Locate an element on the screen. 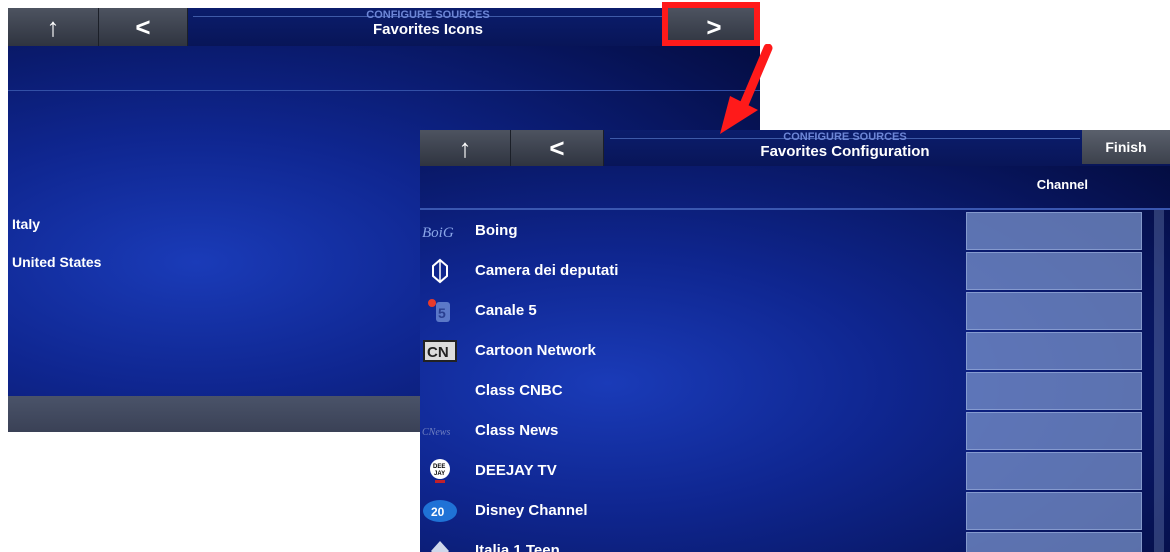 Image resolution: width=1170 pixels, height=552 pixels. camera-logo-icon is located at coordinates (440, 271).